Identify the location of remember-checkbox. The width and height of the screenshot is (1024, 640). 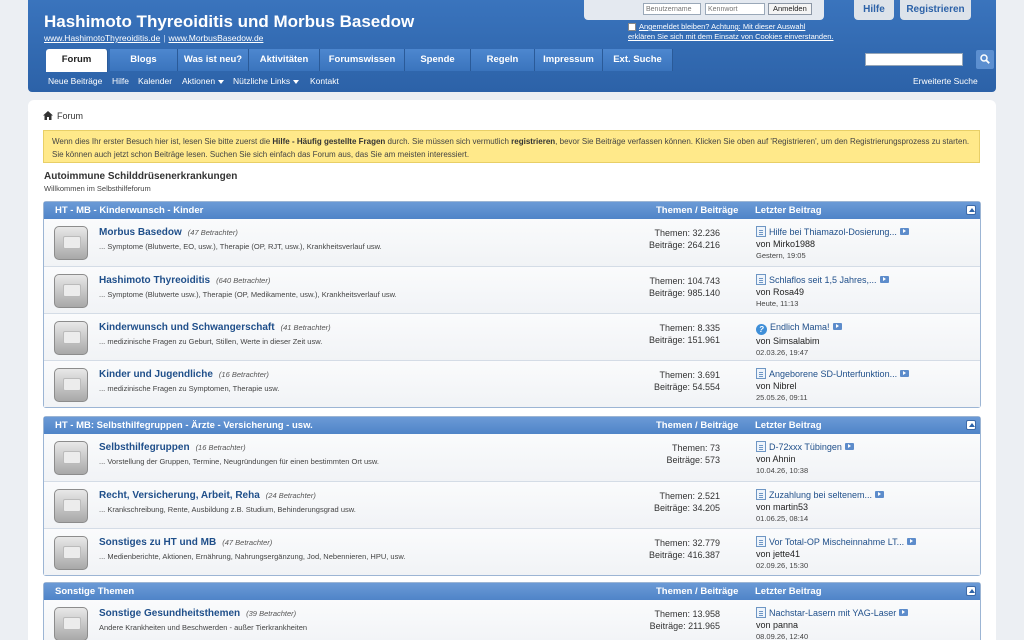
(632, 27).